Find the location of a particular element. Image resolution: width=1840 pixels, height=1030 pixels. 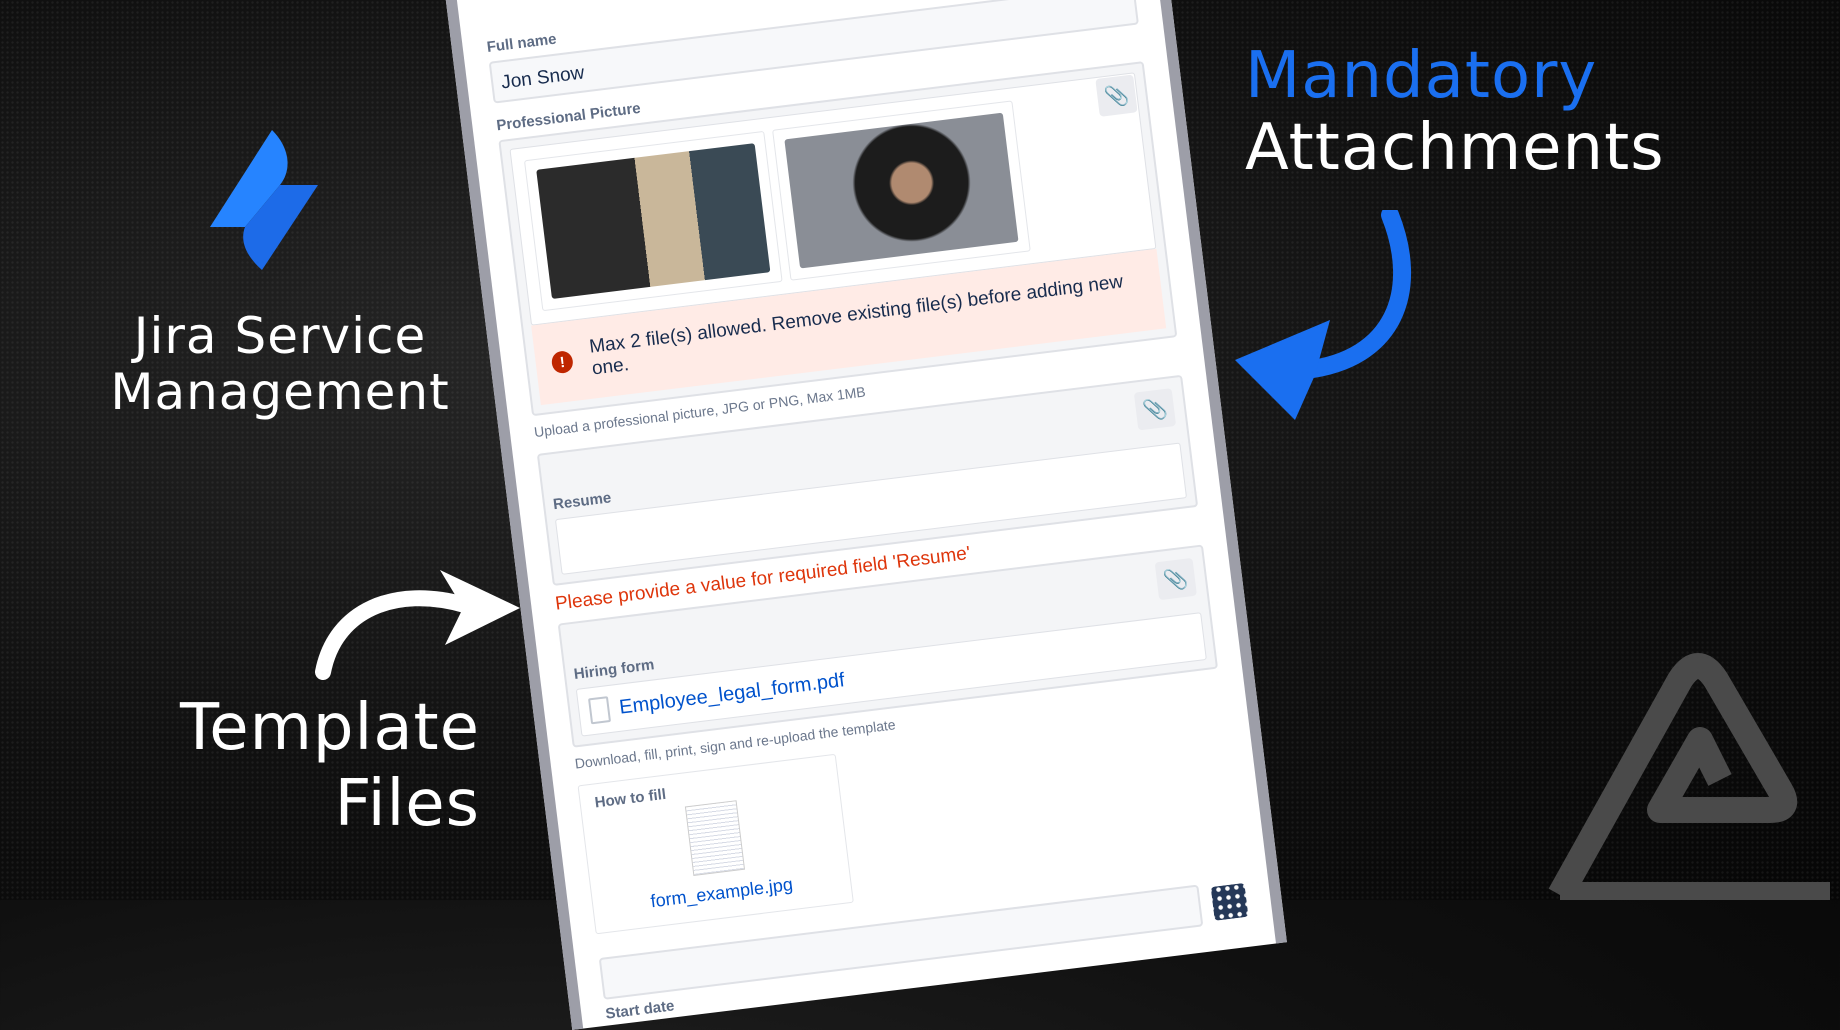

title-line: Attachments is located at coordinates (1455, 148).